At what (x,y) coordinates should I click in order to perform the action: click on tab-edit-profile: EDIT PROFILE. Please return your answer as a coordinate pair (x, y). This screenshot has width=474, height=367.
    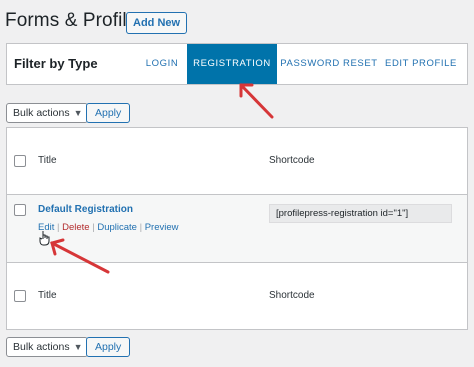
    Looking at the image, I should click on (421, 64).